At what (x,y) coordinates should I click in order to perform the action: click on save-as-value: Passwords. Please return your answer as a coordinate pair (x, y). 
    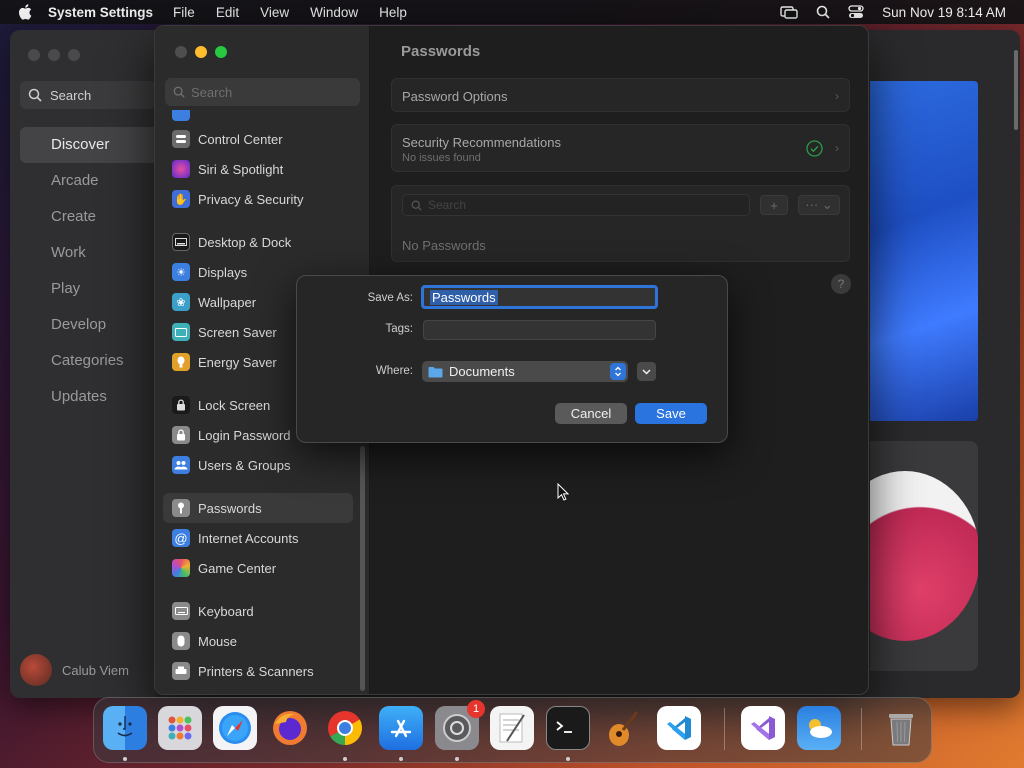
    Looking at the image, I should click on (464, 297).